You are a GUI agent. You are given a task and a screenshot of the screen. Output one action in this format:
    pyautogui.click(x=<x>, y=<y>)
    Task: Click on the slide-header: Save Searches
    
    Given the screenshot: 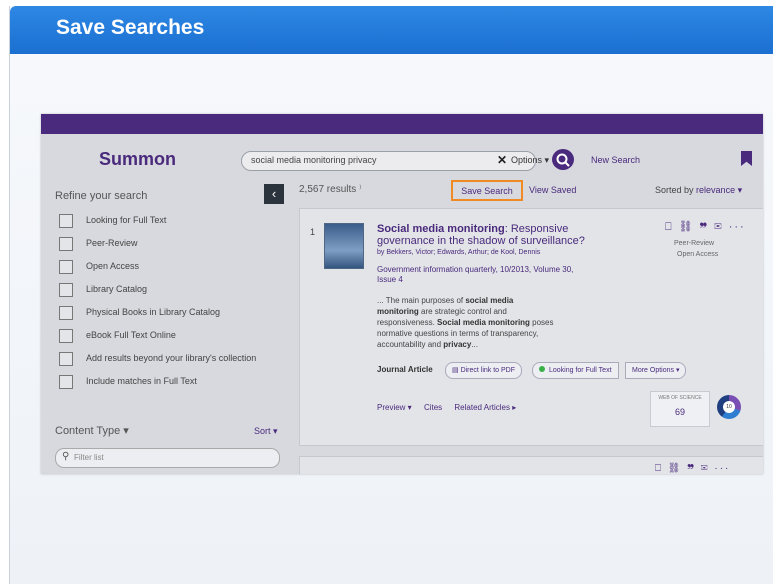 What is the action you would take?
    pyautogui.click(x=391, y=30)
    